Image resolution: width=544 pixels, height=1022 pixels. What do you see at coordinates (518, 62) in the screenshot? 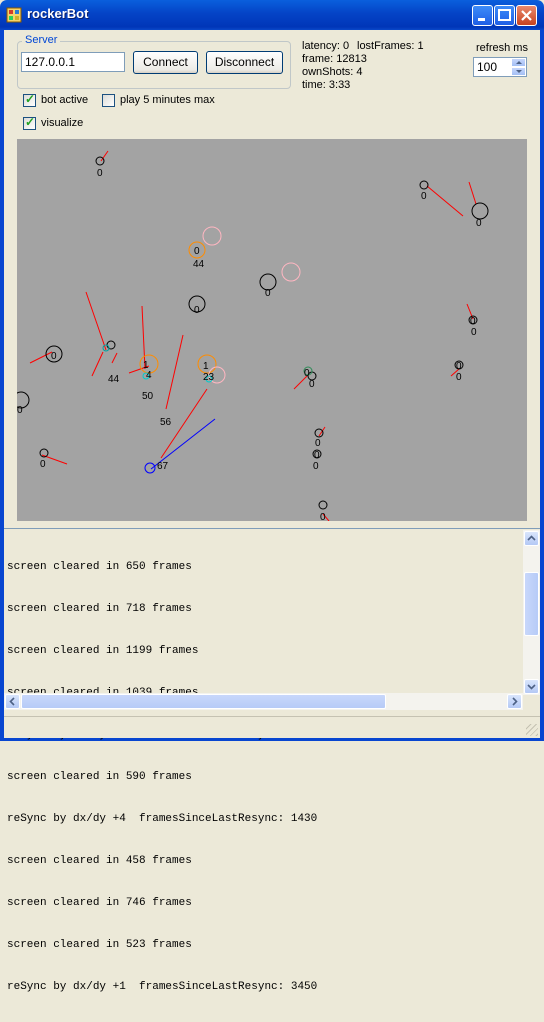
I see `spin-up-icon` at bounding box center [518, 62].